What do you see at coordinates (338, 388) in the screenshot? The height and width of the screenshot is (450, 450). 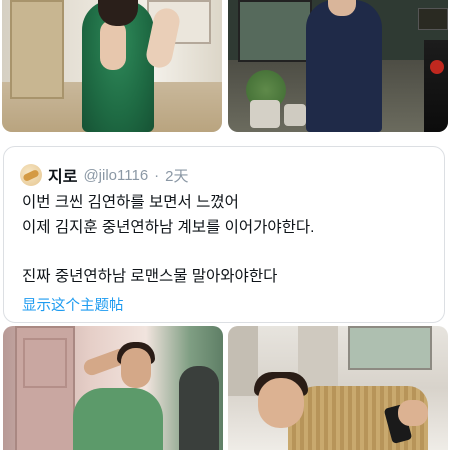 I see `photo-man-with-phone` at bounding box center [338, 388].